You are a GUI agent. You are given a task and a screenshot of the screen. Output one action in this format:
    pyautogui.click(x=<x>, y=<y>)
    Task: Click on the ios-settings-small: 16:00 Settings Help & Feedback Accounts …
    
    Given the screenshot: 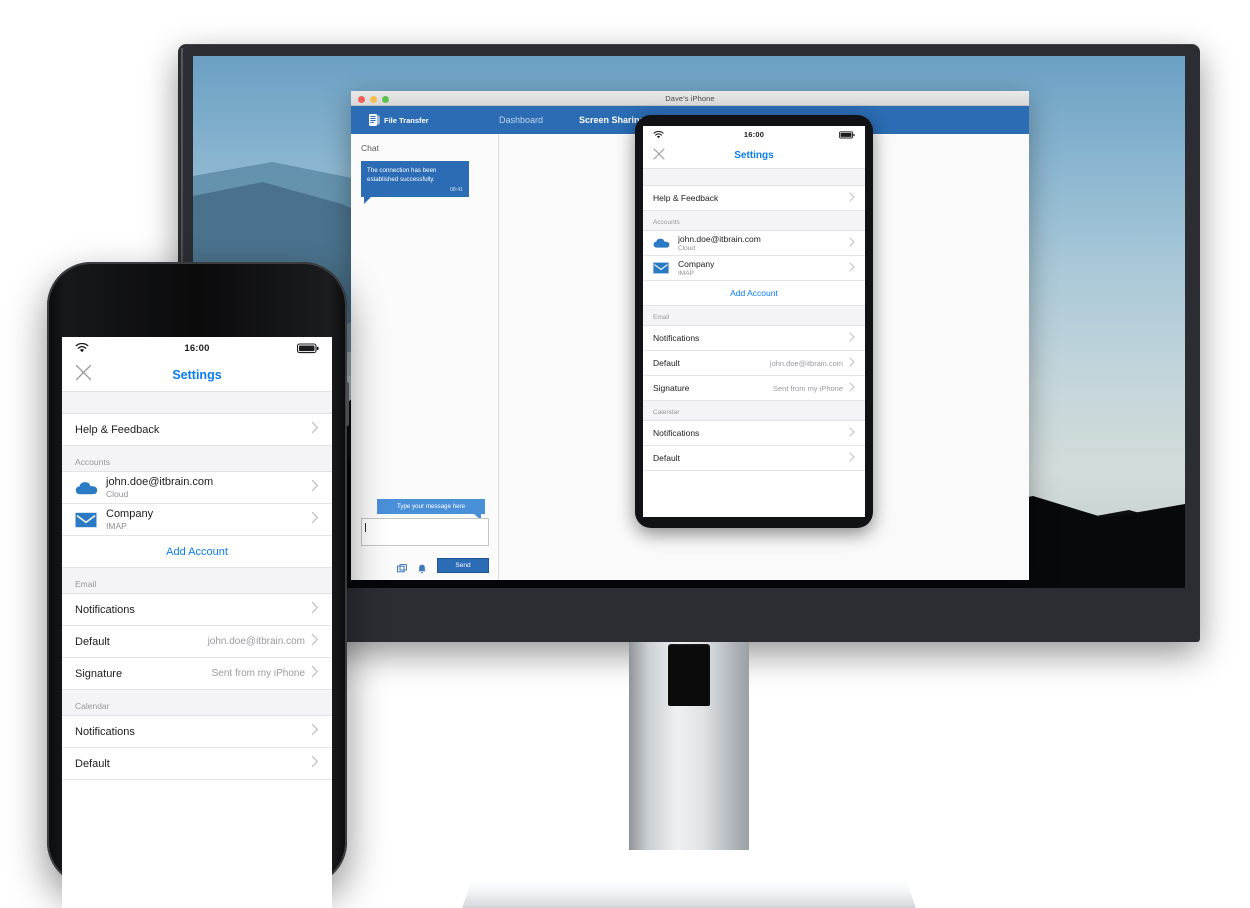 What is the action you would take?
    pyautogui.click(x=754, y=298)
    